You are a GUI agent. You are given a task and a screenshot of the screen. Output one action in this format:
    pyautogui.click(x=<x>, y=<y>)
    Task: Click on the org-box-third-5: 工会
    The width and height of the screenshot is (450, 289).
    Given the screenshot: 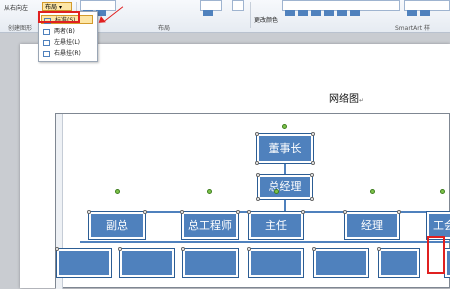 What is the action you would take?
    pyautogui.click(x=438, y=225)
    